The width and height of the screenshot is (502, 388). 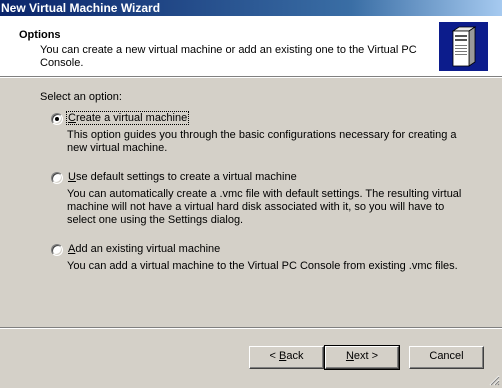 I want to click on page-title: Options, so click(x=40, y=35).